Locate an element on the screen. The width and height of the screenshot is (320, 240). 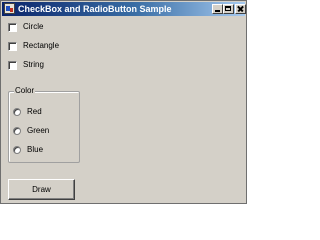
window-title: CheckBox and RadioButton Sample is located at coordinates (95, 9).